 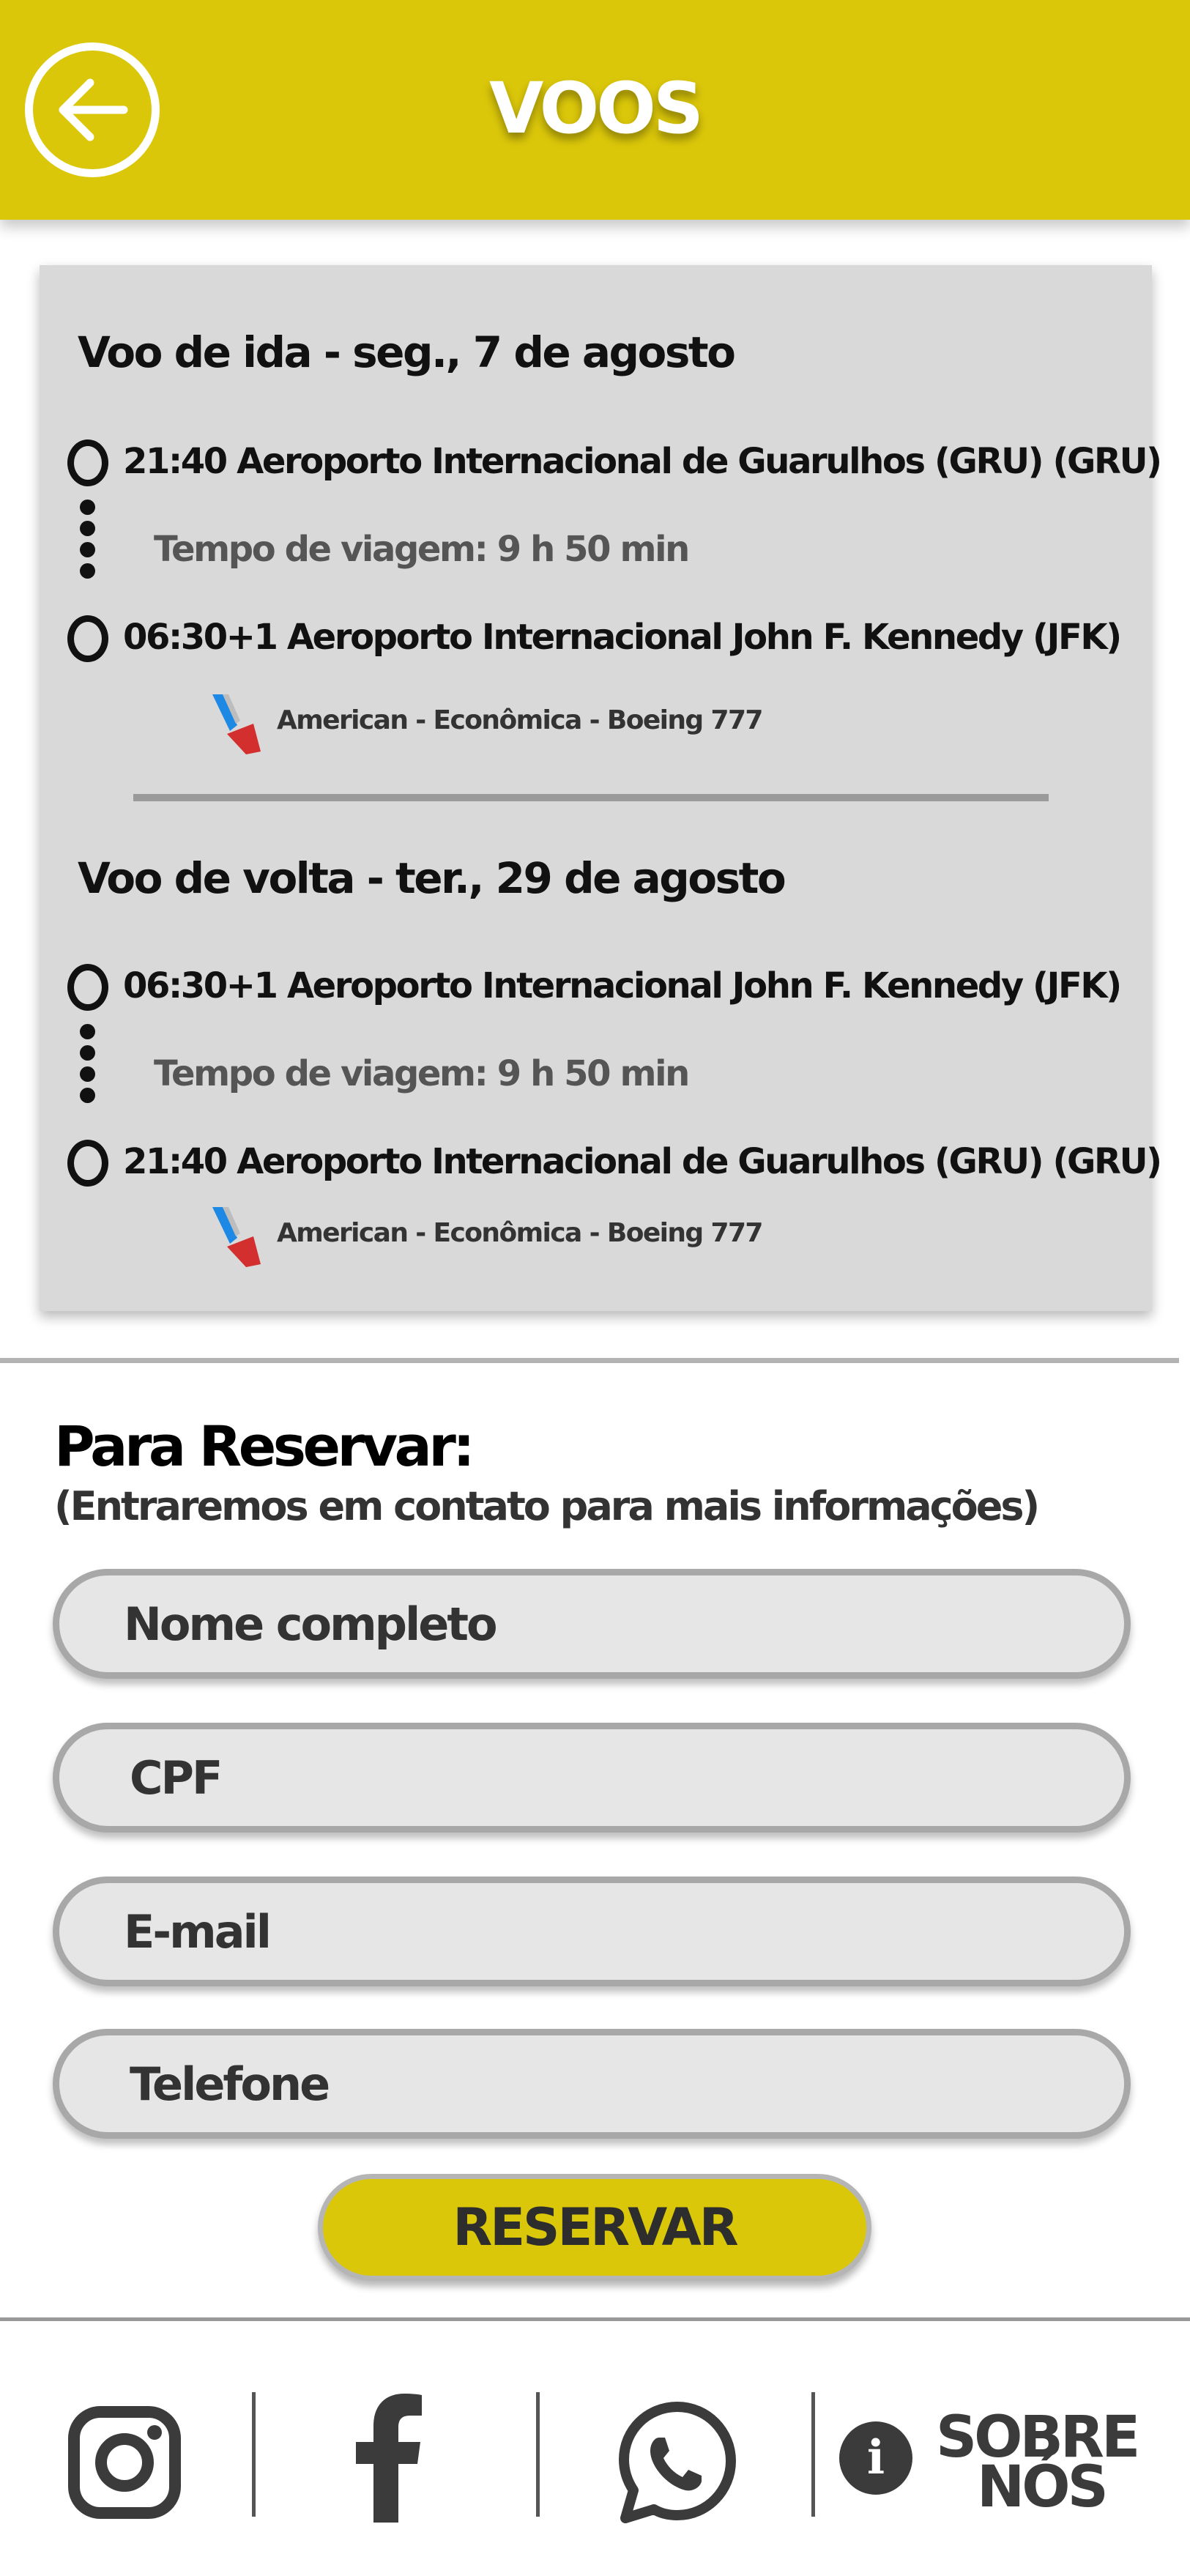 What do you see at coordinates (432, 878) in the screenshot?
I see `return-title: Voo de volta - ter., 29 de agosto` at bounding box center [432, 878].